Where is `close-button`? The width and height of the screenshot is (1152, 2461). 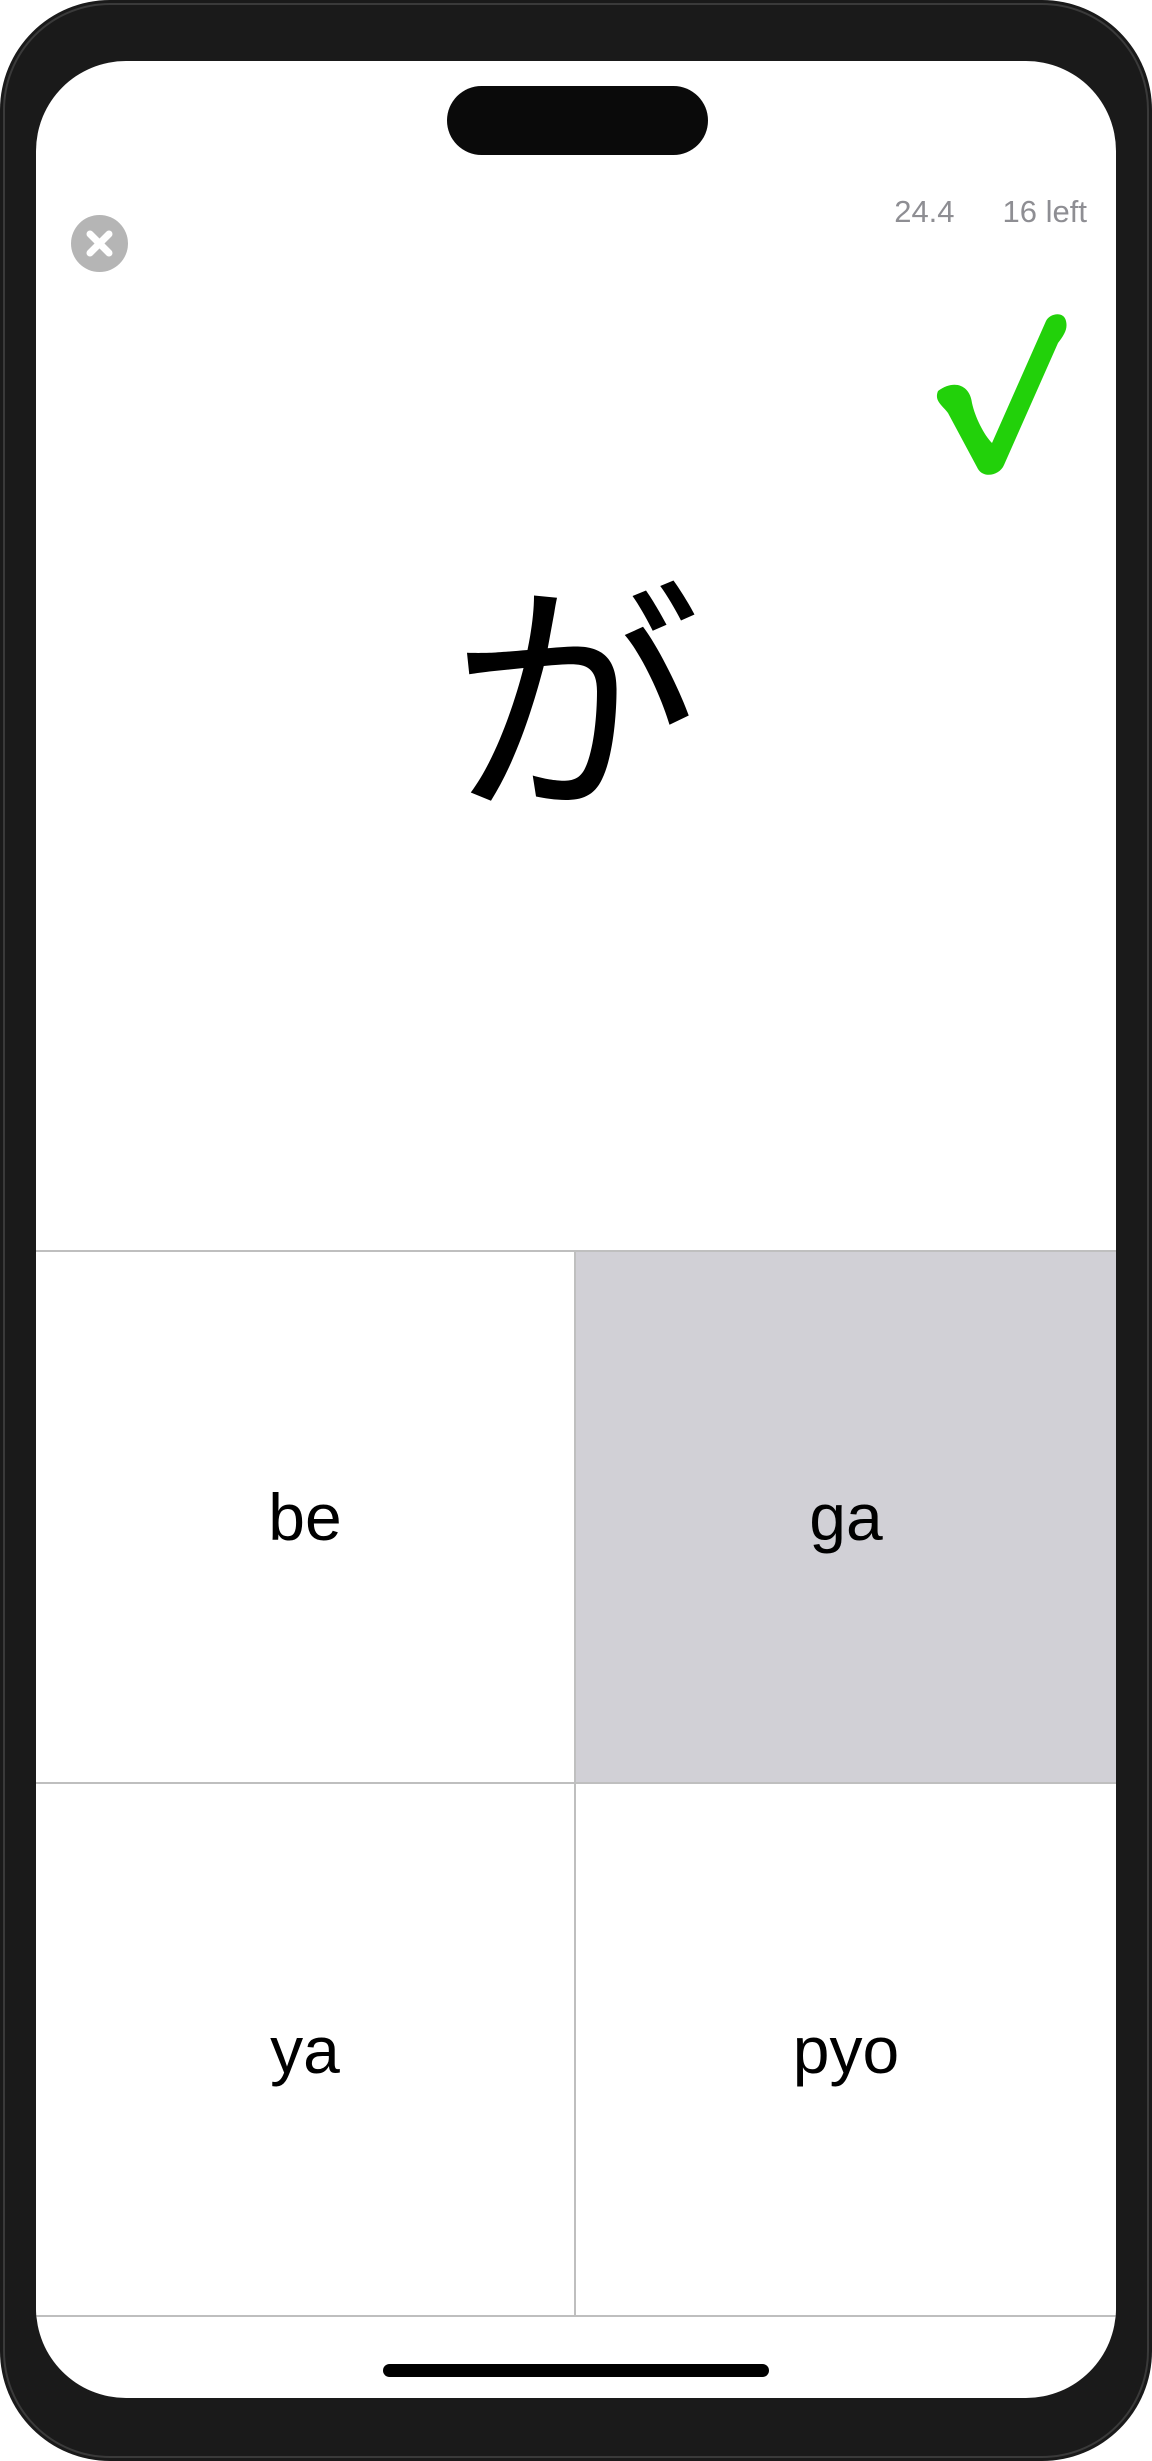 close-button is located at coordinates (99, 243).